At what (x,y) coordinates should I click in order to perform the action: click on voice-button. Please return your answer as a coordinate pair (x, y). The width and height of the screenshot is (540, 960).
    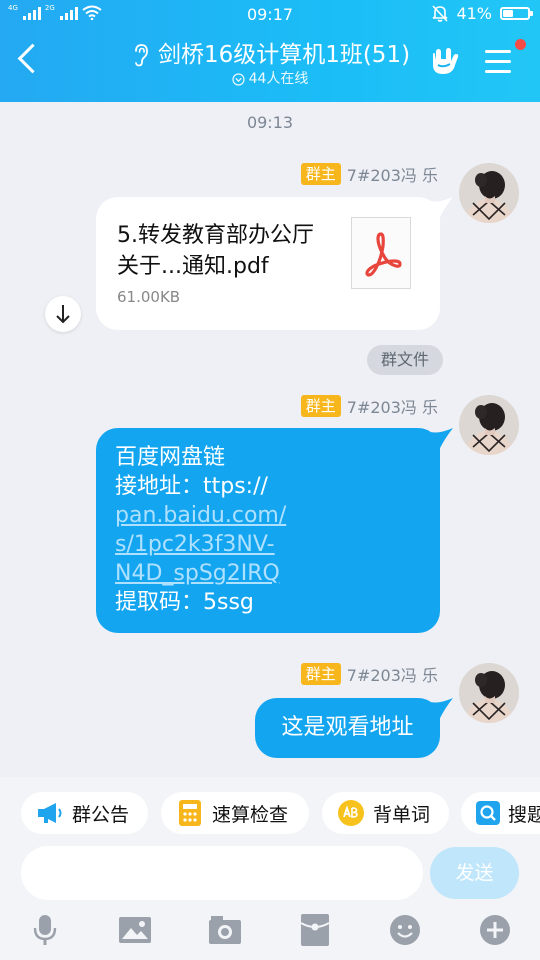
    Looking at the image, I should click on (45, 930).